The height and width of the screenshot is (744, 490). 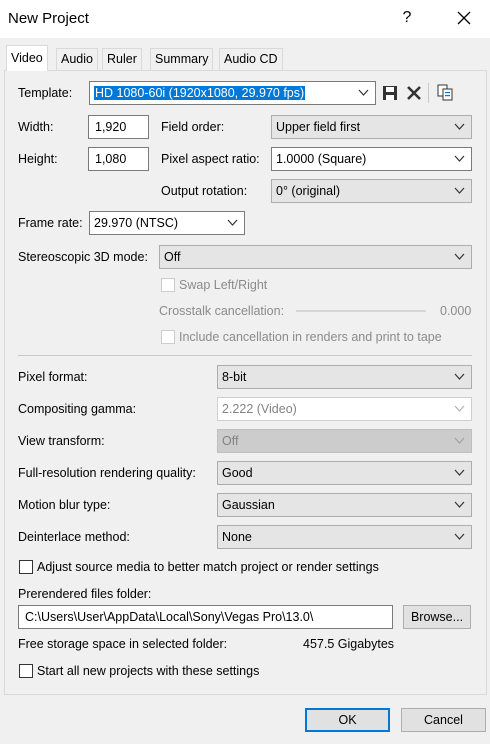 What do you see at coordinates (48, 18) in the screenshot?
I see `window-title: New Project` at bounding box center [48, 18].